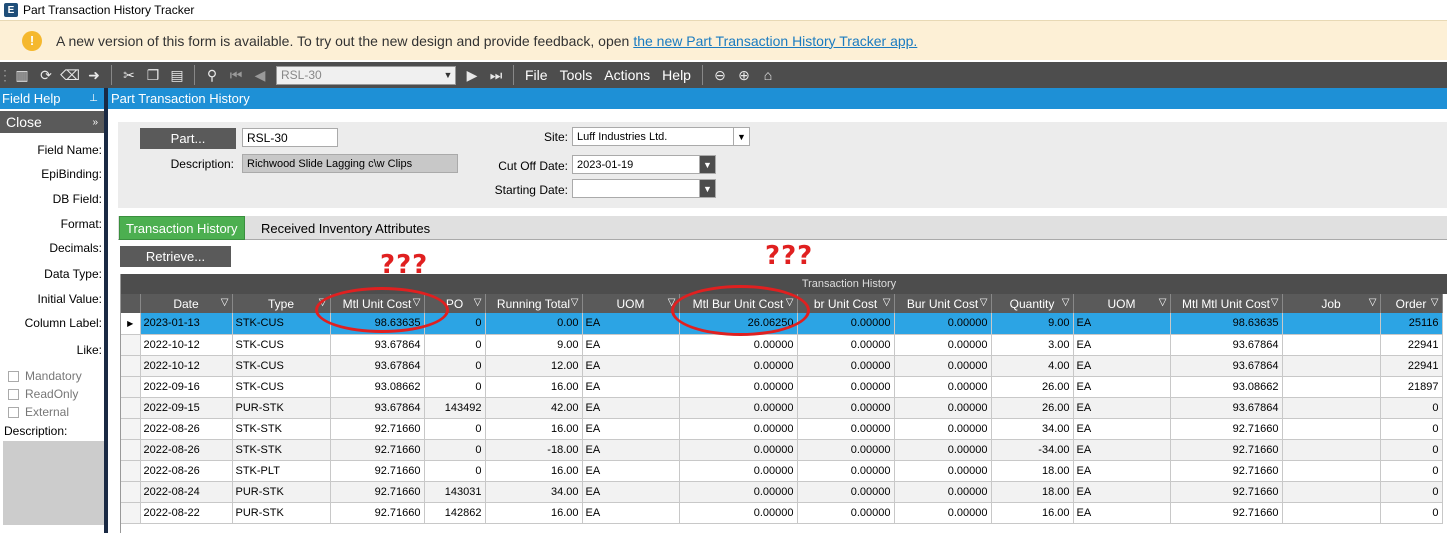 The width and height of the screenshot is (1447, 533). What do you see at coordinates (534, 324) in the screenshot?
I see `table-cell: 0.00` at bounding box center [534, 324].